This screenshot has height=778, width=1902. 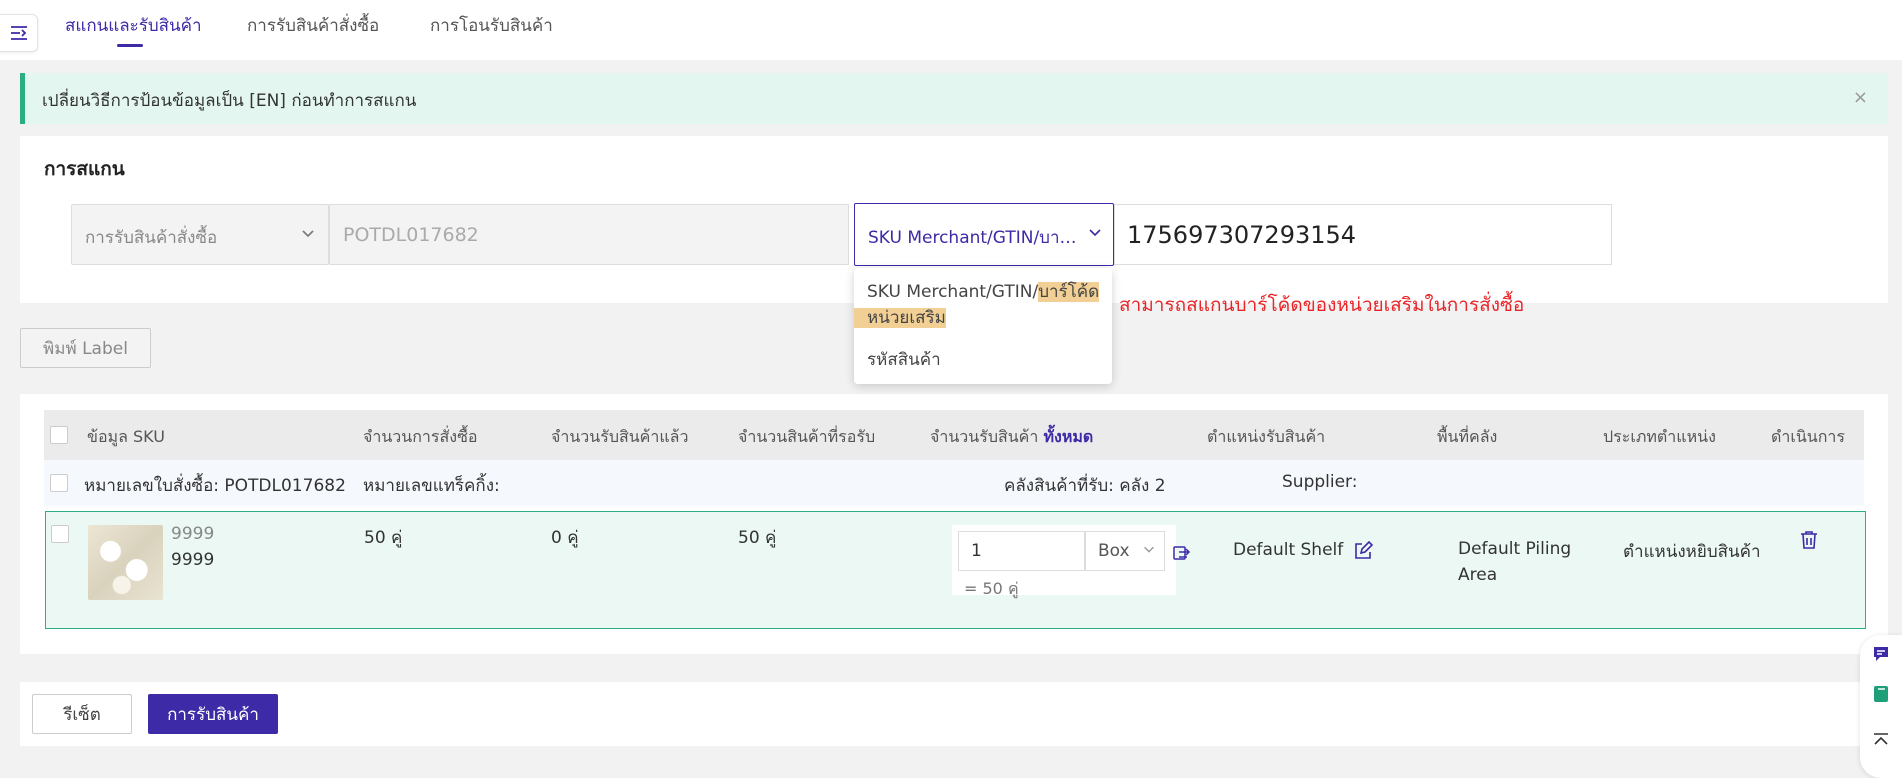 What do you see at coordinates (193, 534) in the screenshot?
I see `sku-code: 9999` at bounding box center [193, 534].